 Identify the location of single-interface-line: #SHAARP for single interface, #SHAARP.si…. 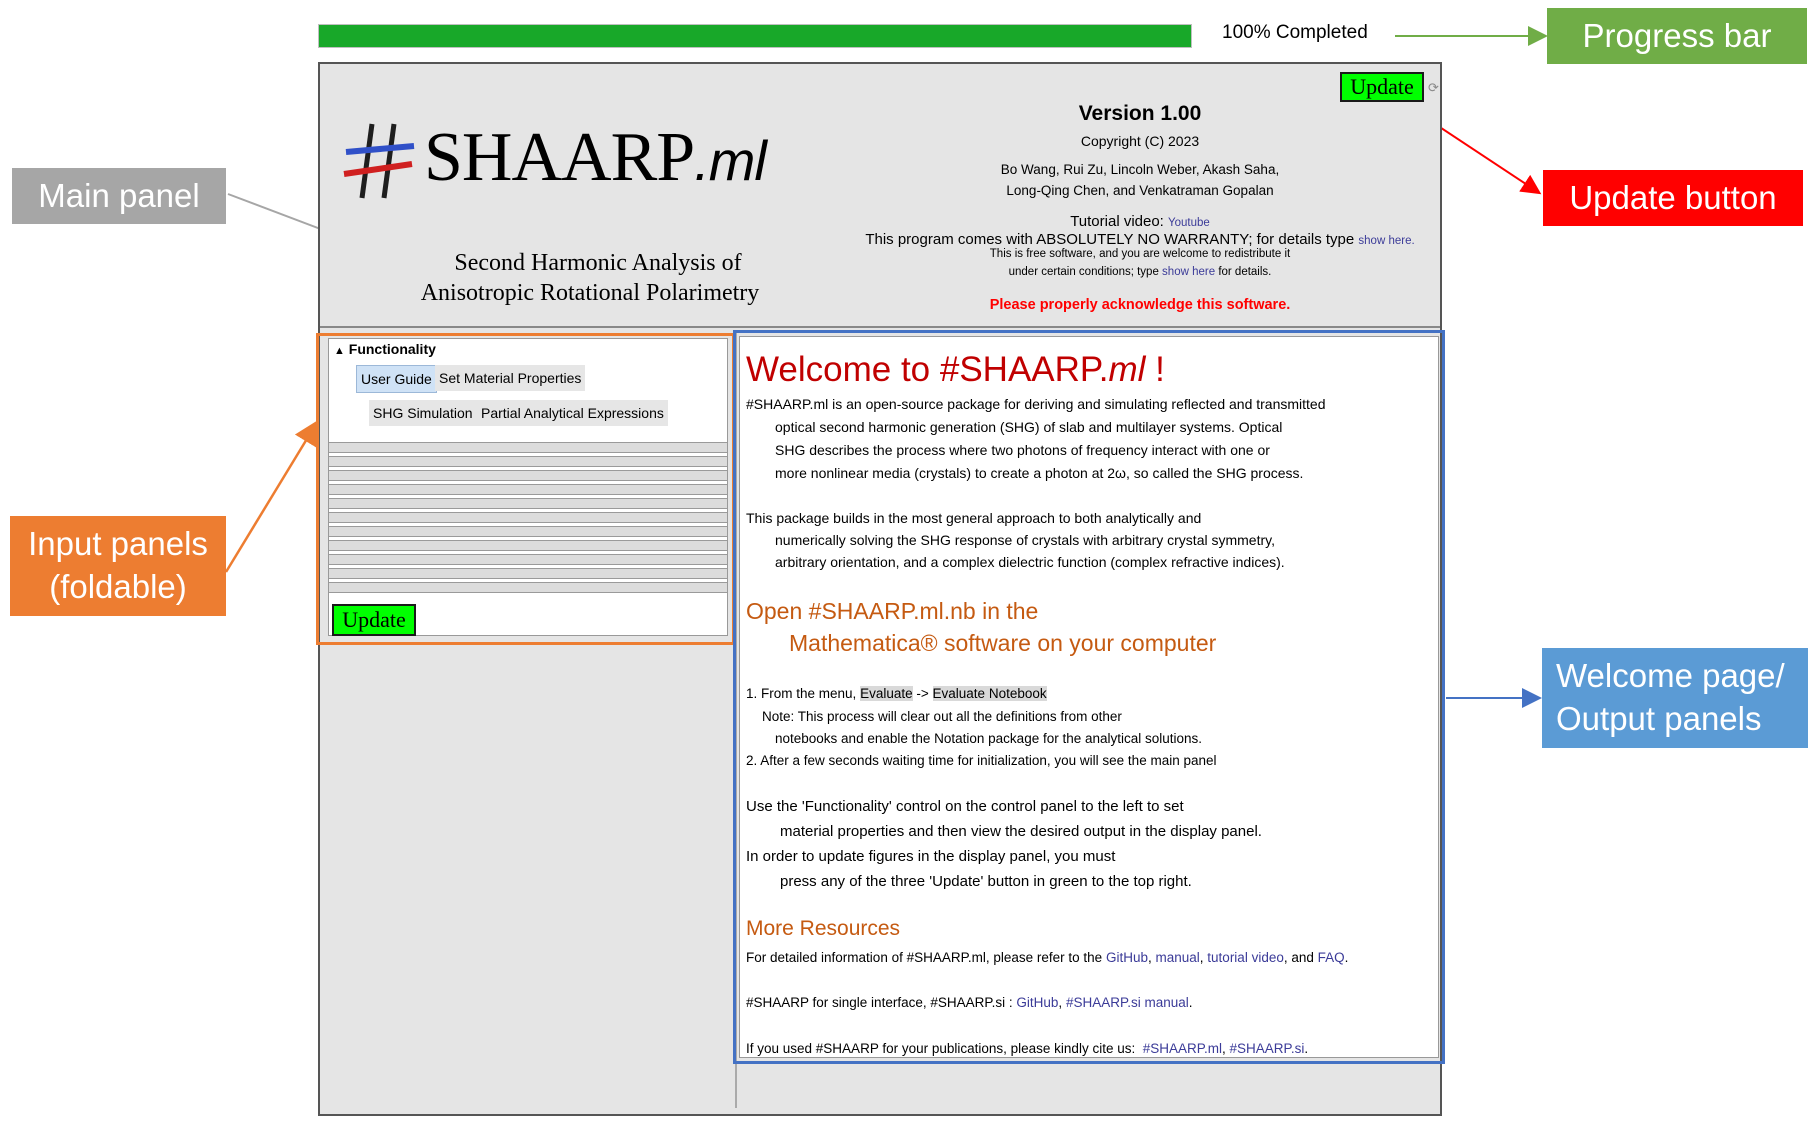
(969, 1002).